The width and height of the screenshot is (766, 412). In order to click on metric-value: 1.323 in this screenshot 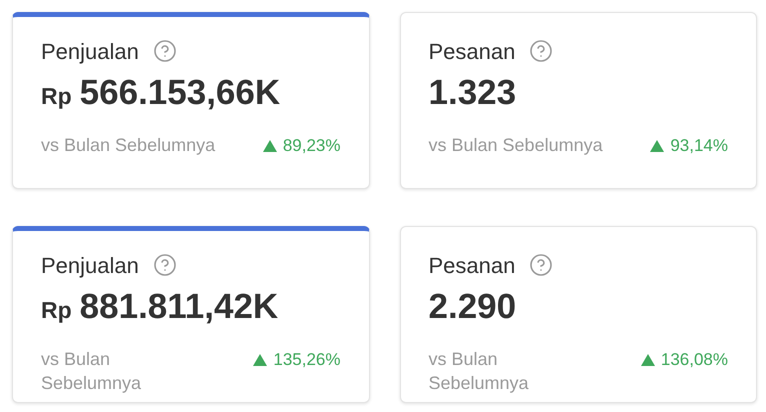, I will do `click(472, 92)`.